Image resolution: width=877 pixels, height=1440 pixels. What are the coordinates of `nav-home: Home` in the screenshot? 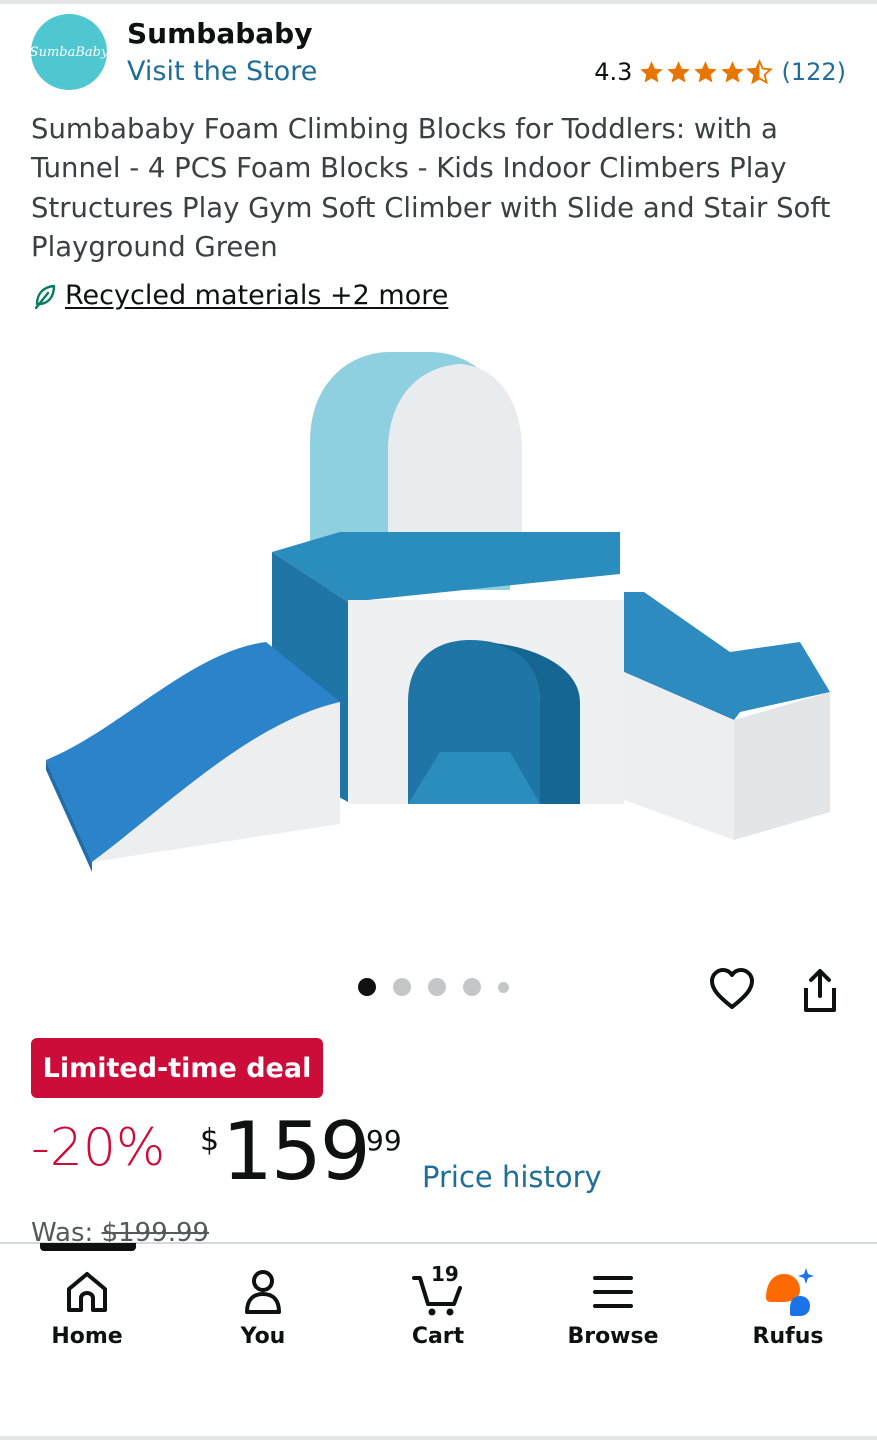 It's located at (87, 1306).